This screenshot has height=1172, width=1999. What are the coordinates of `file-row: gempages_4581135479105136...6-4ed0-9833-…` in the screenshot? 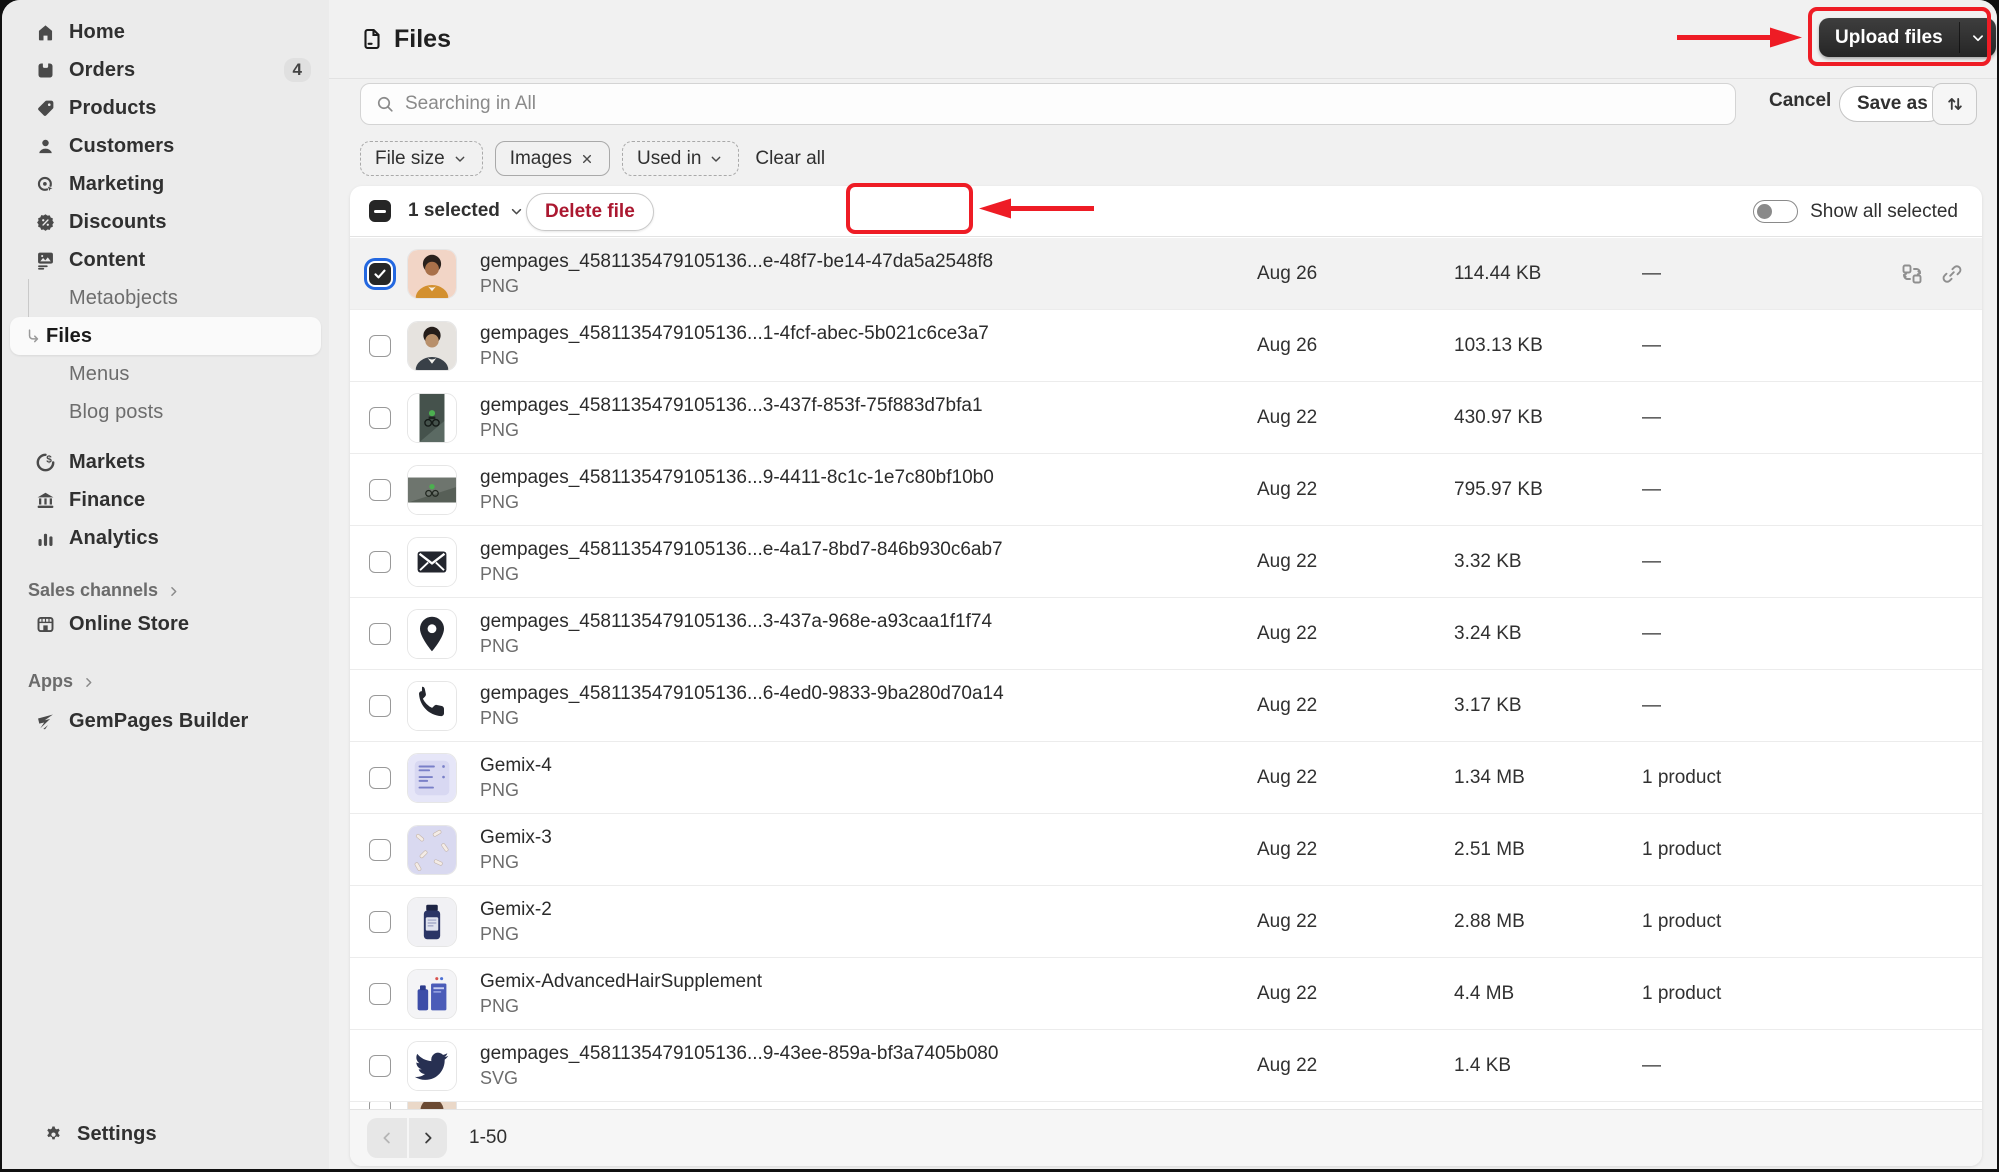 It's located at (1166, 706).